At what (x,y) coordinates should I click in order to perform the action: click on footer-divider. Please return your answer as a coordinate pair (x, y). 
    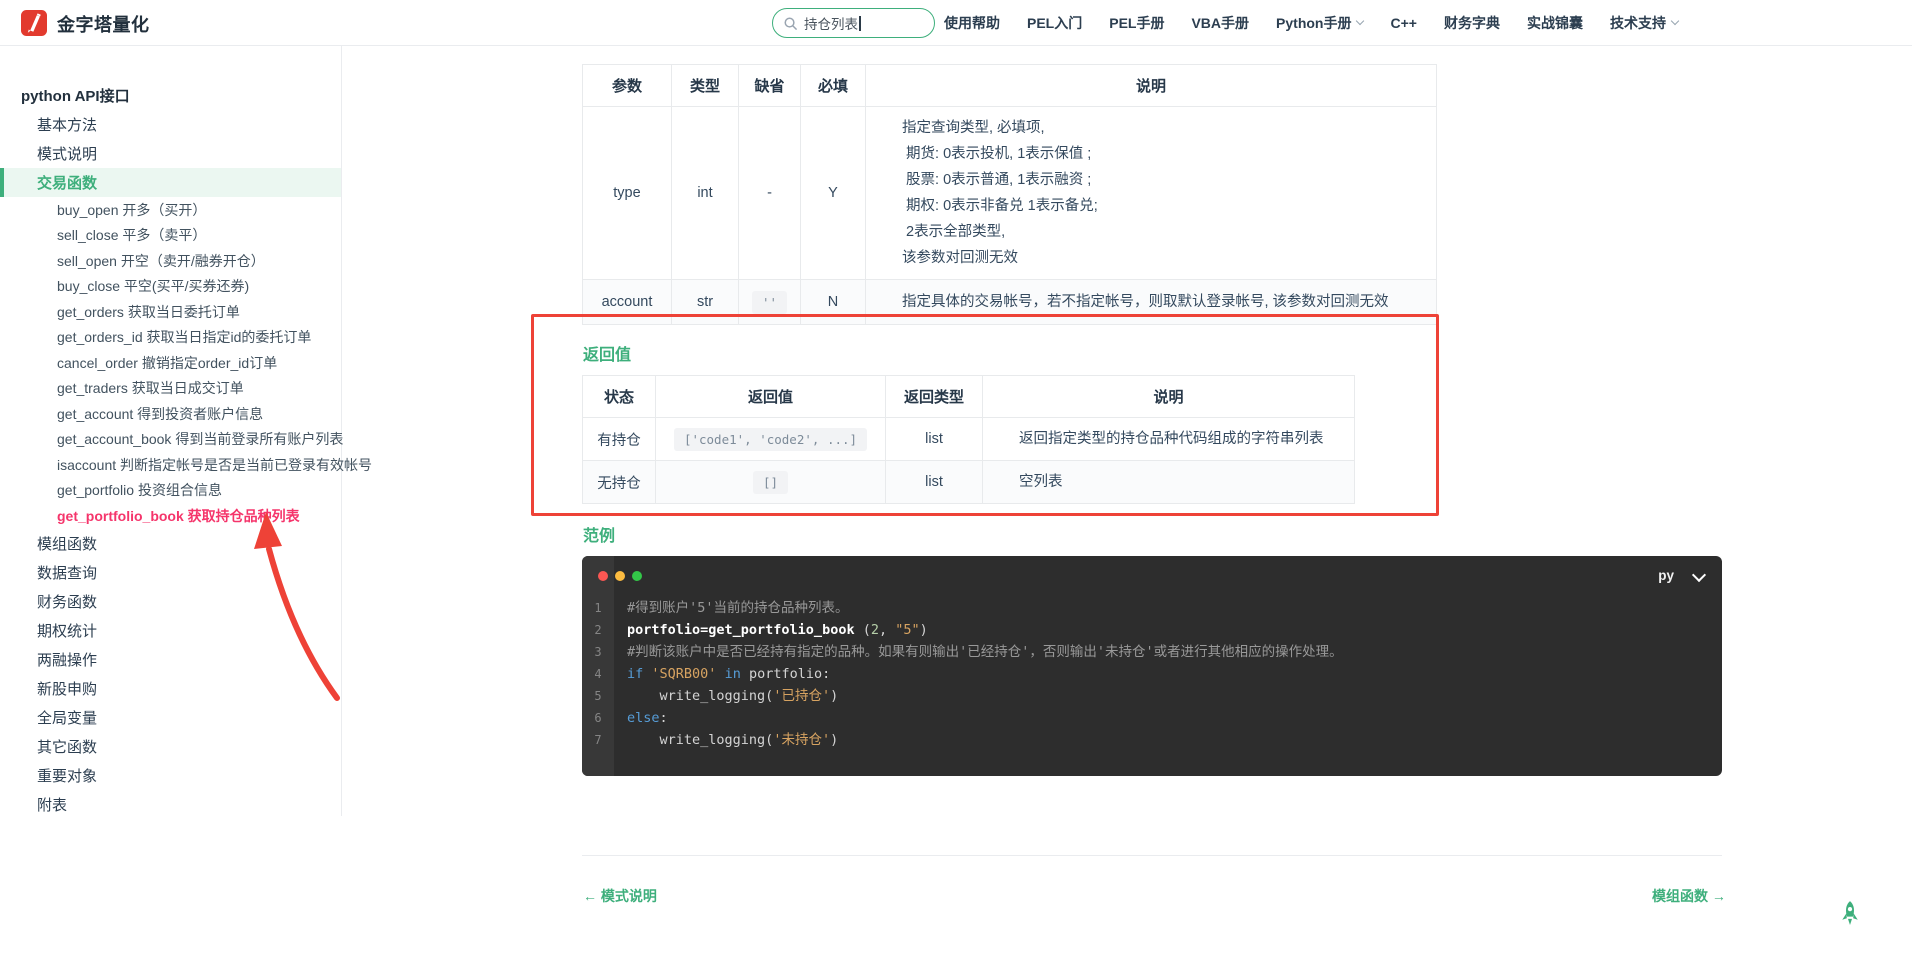
    Looking at the image, I should click on (1152, 855).